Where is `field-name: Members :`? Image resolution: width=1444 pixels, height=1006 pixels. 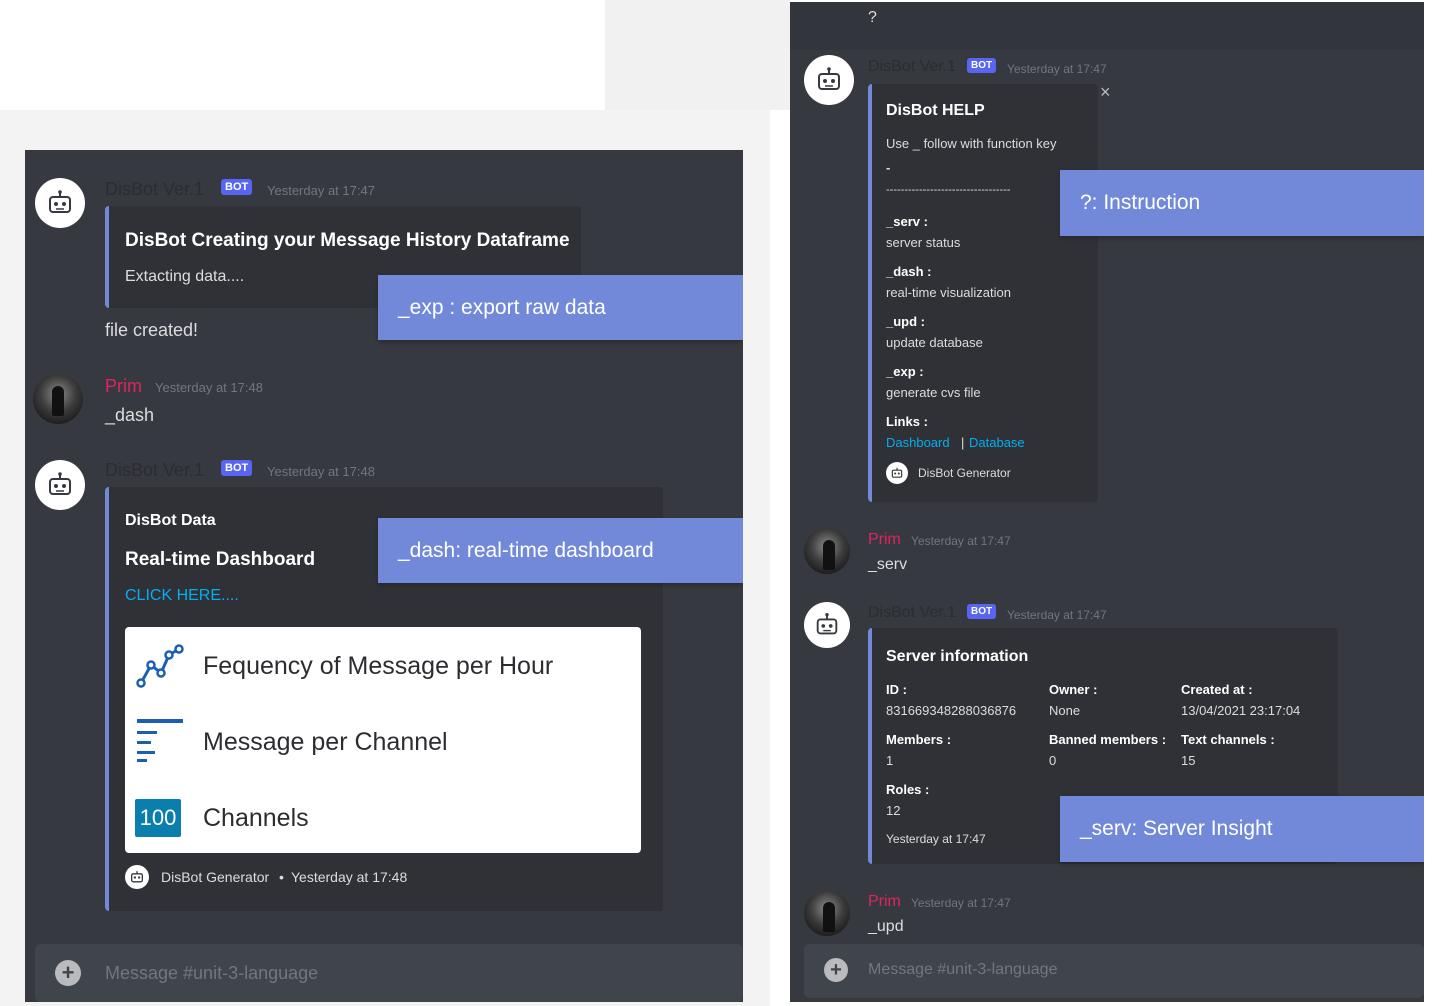 field-name: Members : is located at coordinates (919, 739).